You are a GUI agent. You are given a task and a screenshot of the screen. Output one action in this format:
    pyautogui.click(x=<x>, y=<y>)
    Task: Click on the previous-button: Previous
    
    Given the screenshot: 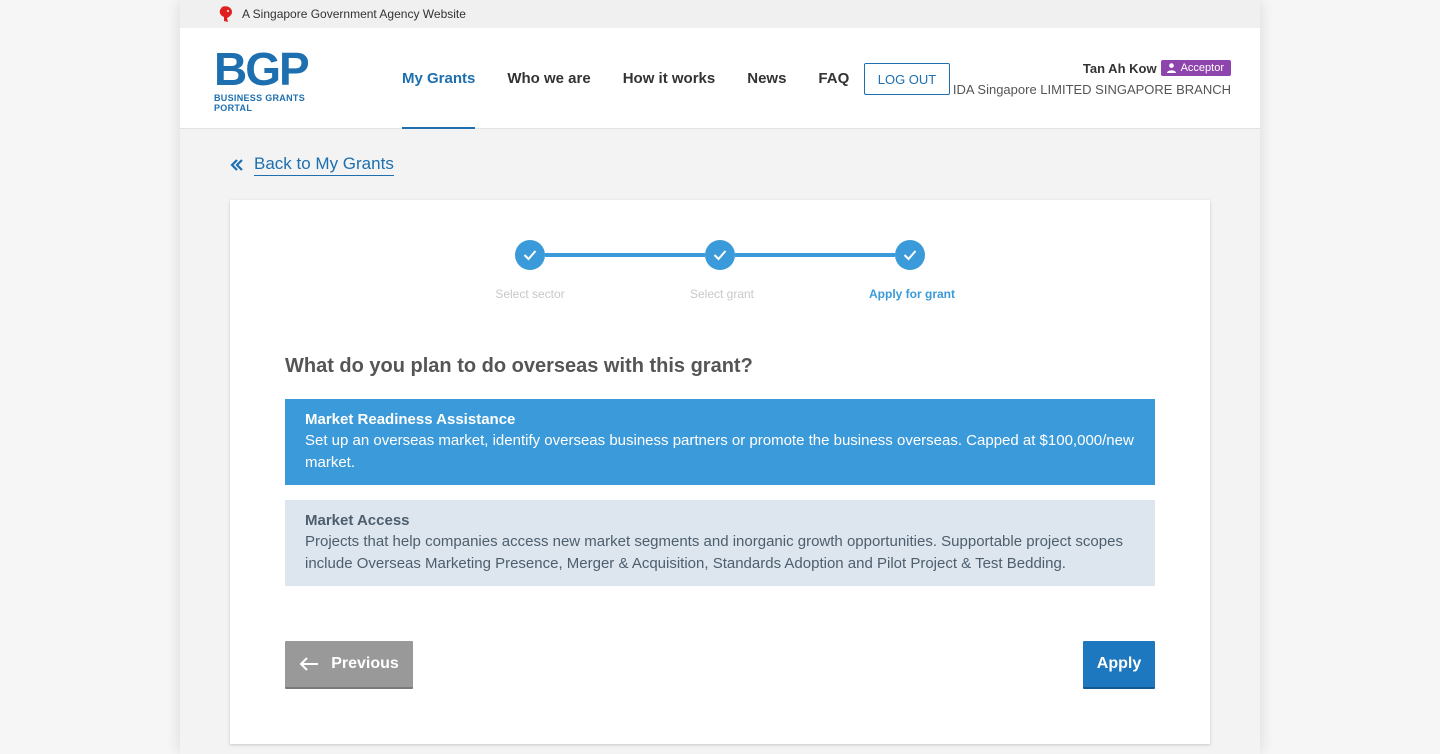 What is the action you would take?
    pyautogui.click(x=349, y=665)
    